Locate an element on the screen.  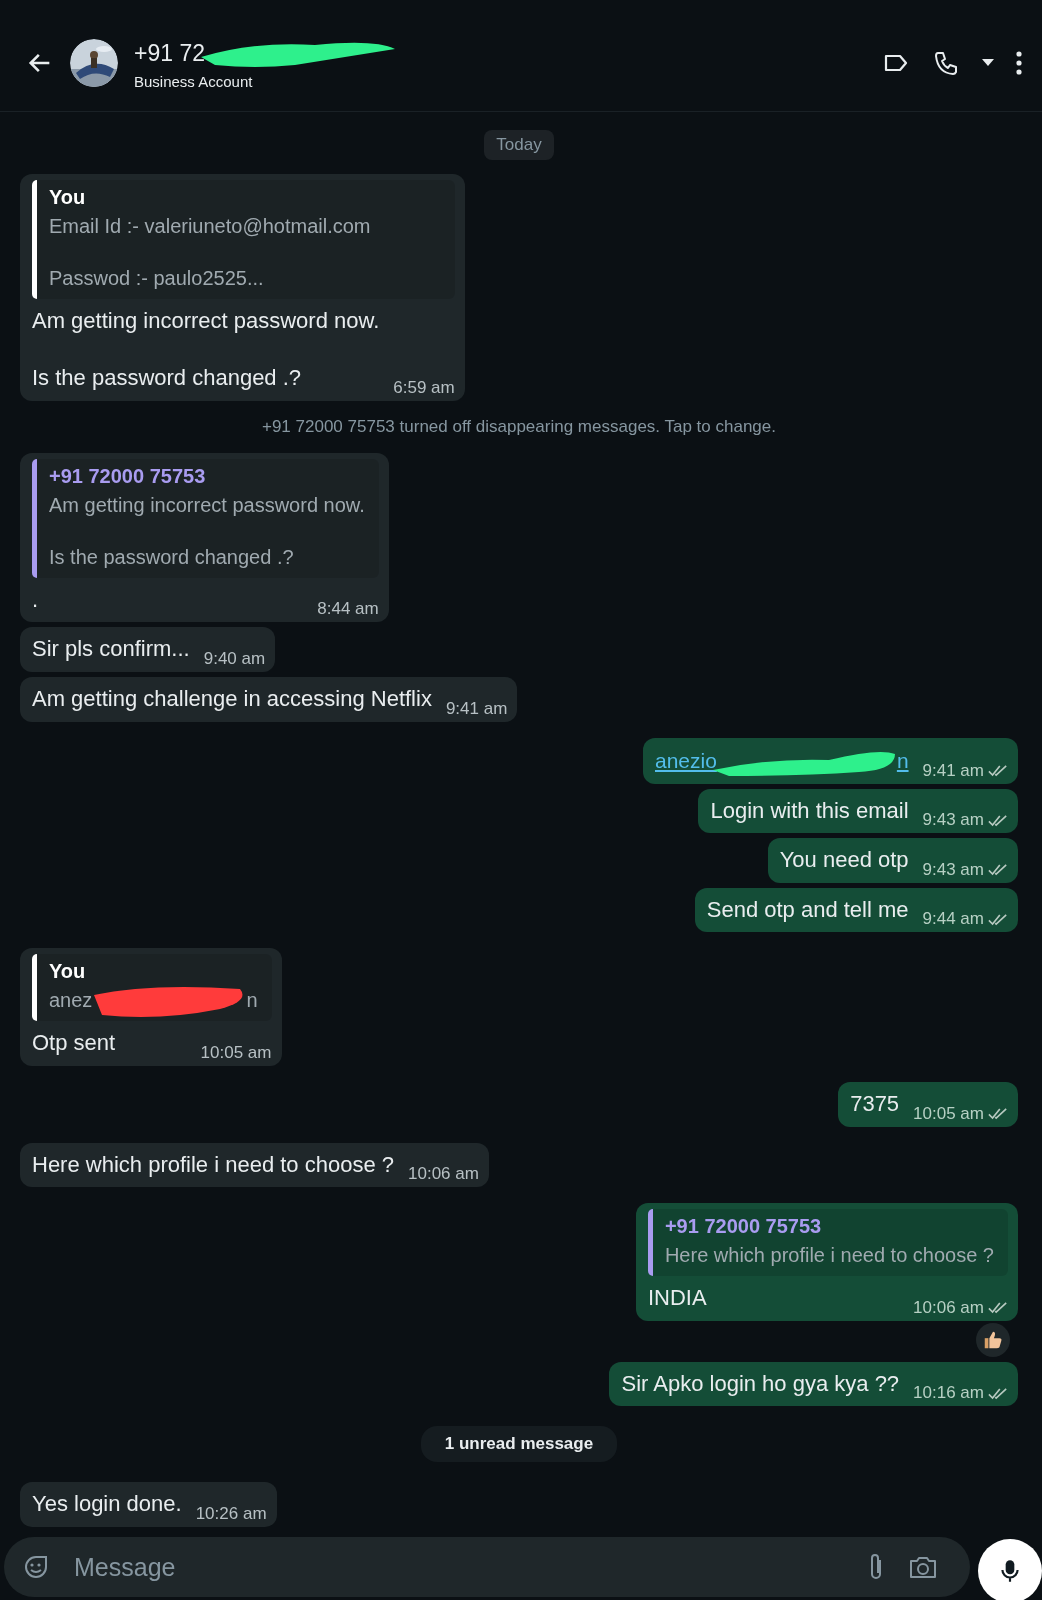
message-bubble: Sir pls confirm... 9:40 am is located at coordinates (148, 649).